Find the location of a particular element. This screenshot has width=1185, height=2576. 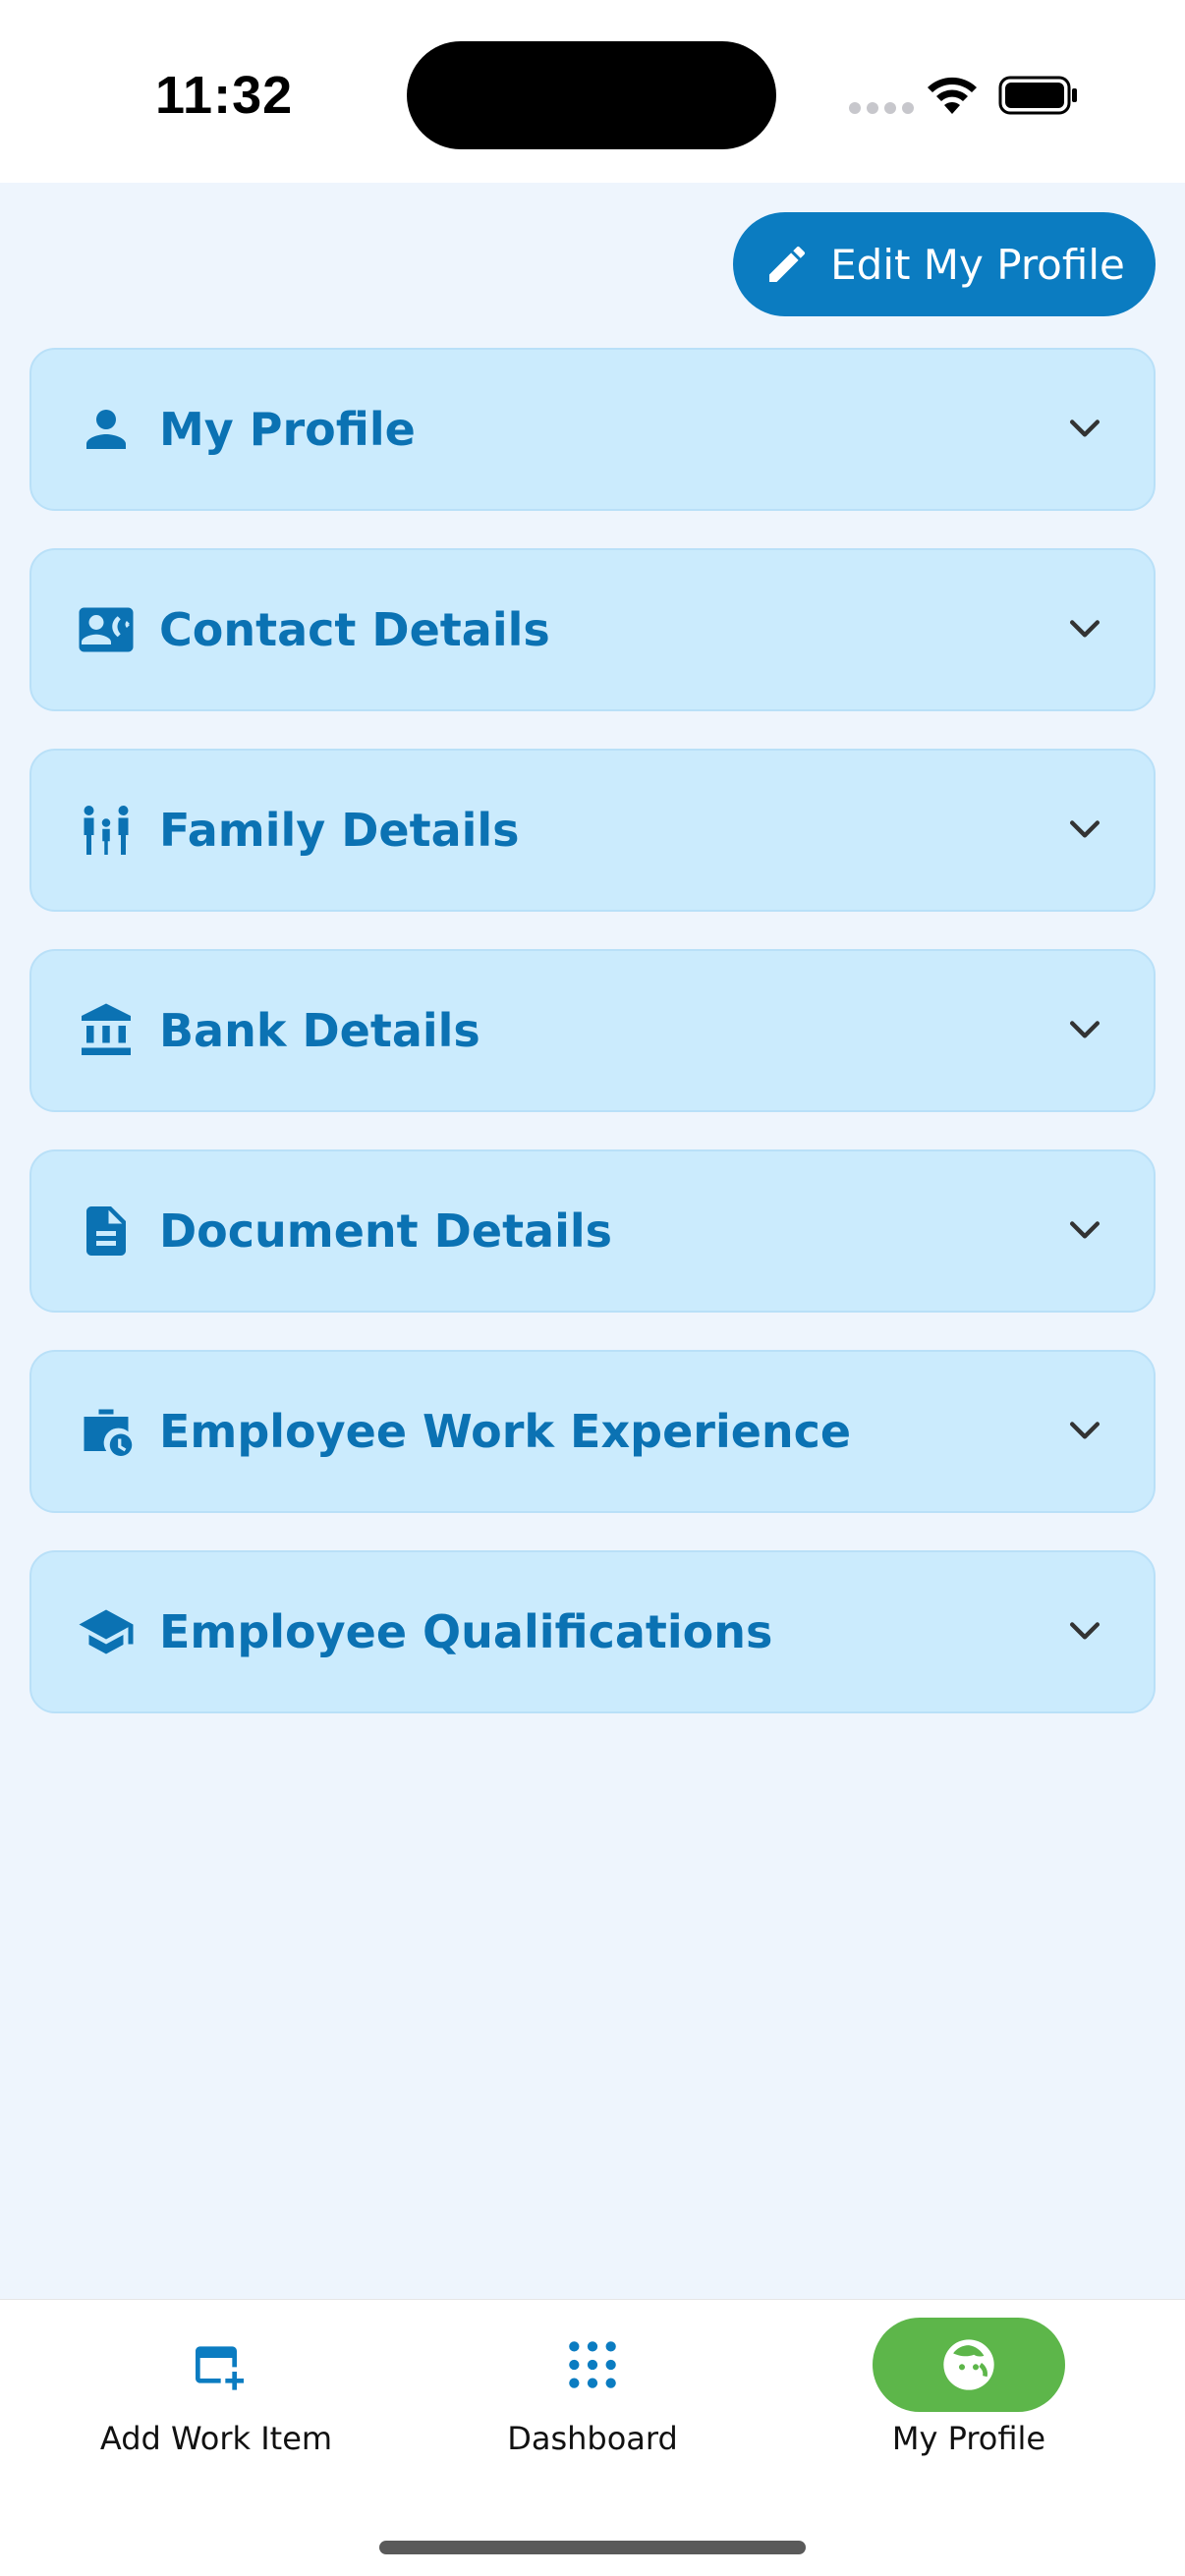

section-employee-qualifications: Employee Qualifications is located at coordinates (592, 1631).